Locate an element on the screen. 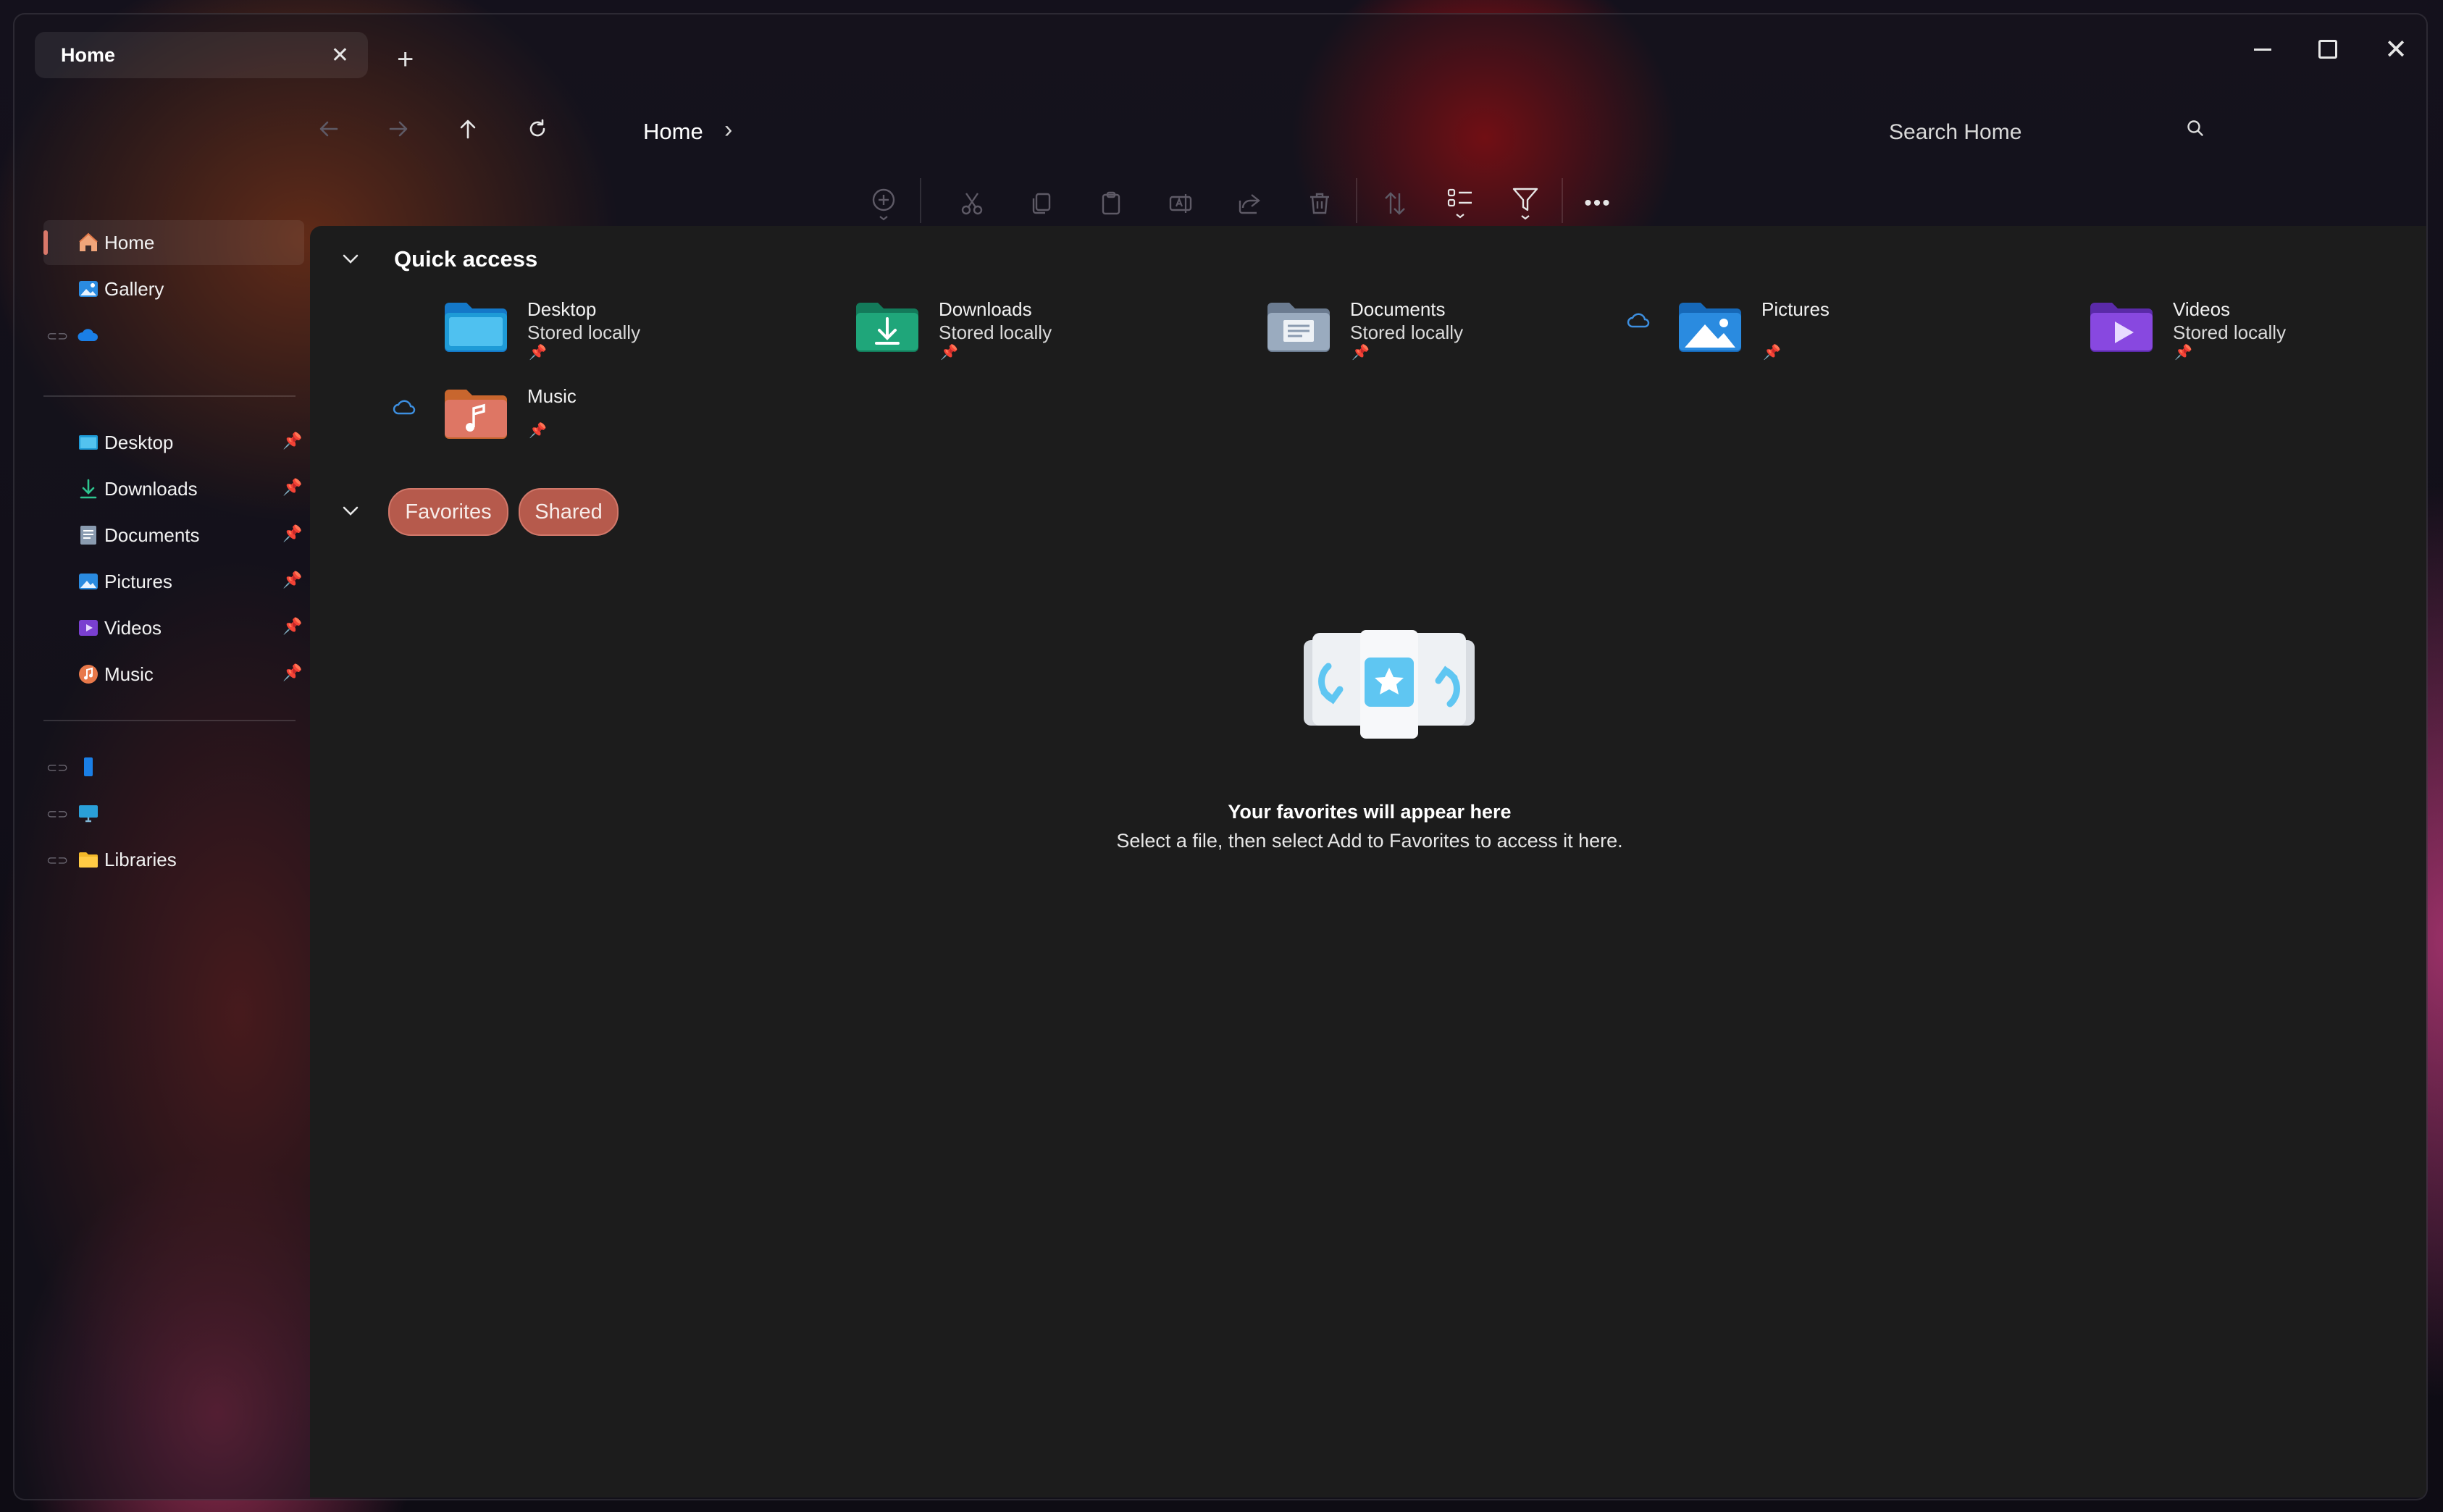 The height and width of the screenshot is (1512, 2443). copy-button is located at coordinates (1041, 203).